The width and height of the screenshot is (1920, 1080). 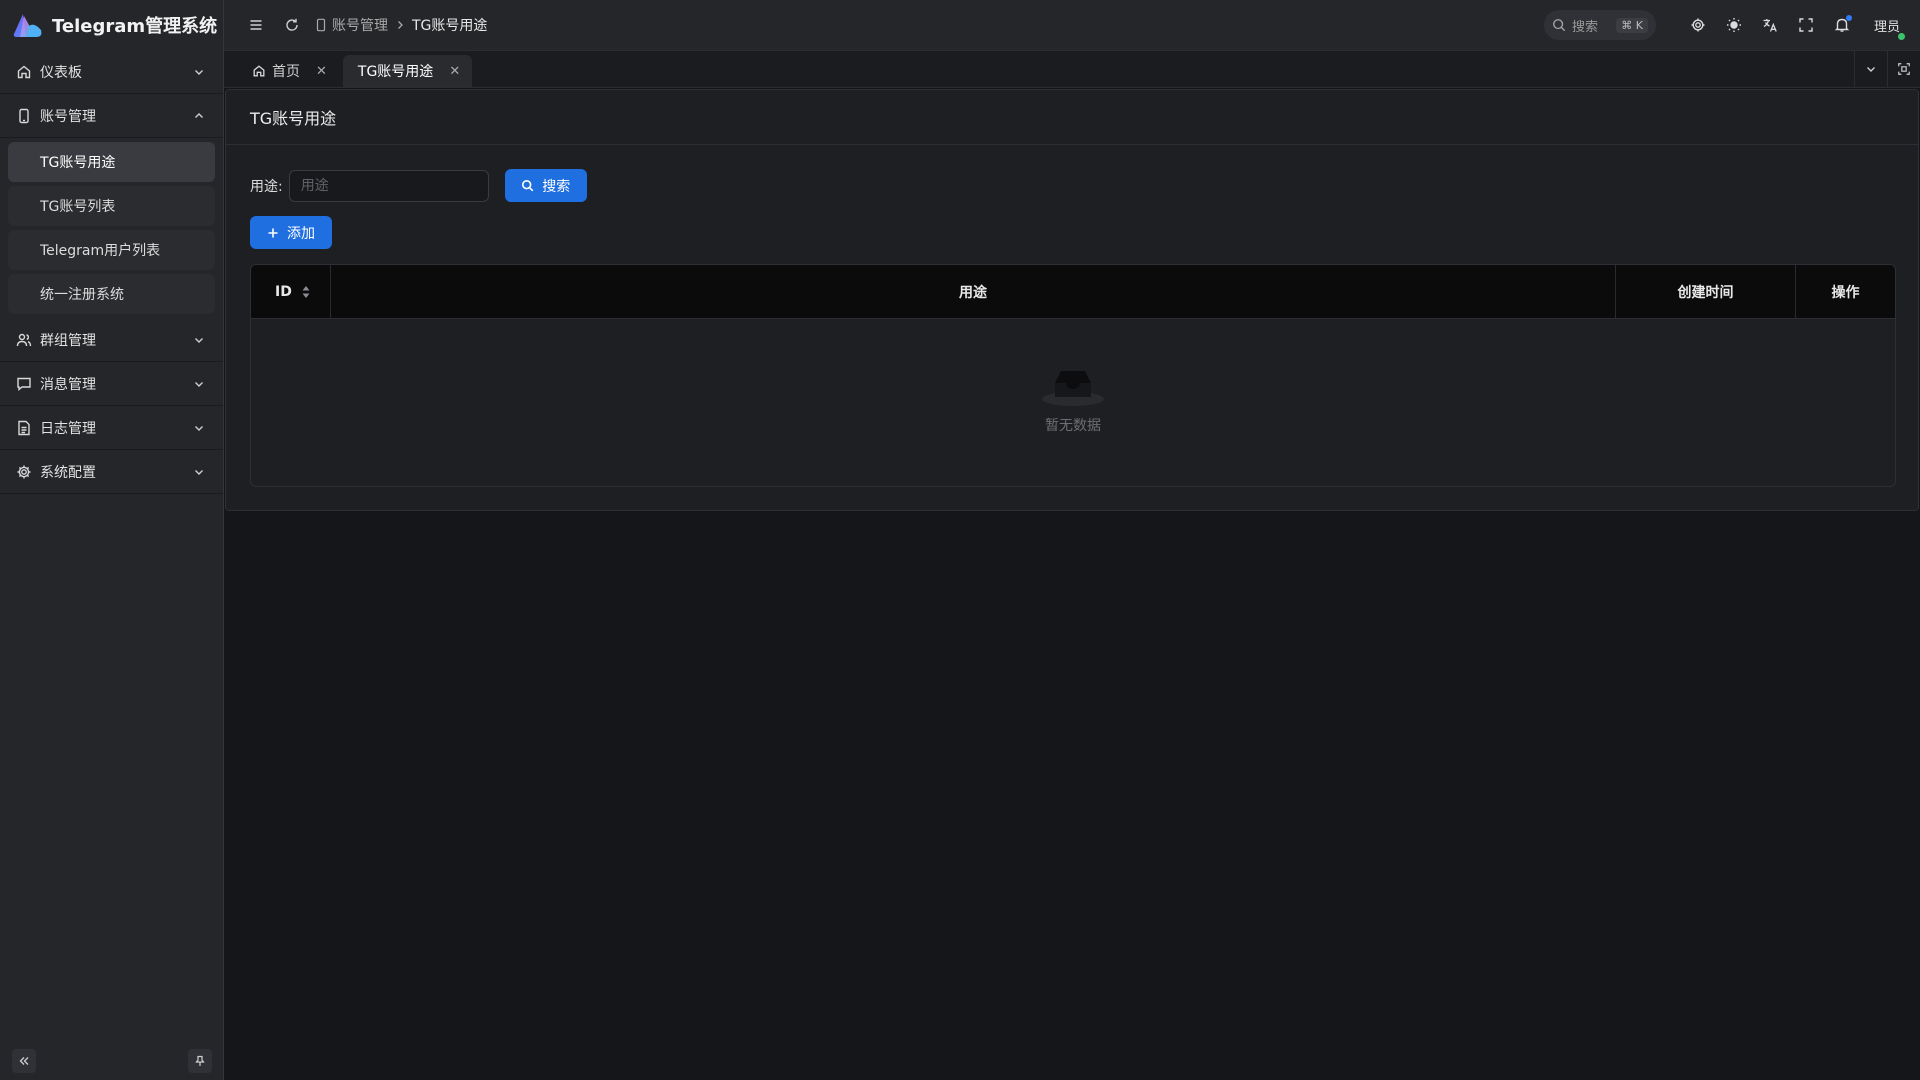 What do you see at coordinates (1632, 25) in the screenshot?
I see `search-shortcut: ⌘ K` at bounding box center [1632, 25].